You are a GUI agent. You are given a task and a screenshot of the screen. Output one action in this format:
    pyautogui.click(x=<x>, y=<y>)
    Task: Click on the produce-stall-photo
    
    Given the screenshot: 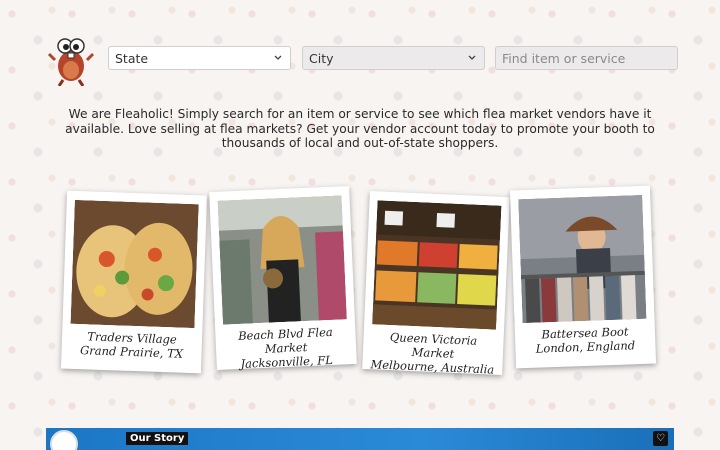 What is the action you would take?
    pyautogui.click(x=437, y=265)
    